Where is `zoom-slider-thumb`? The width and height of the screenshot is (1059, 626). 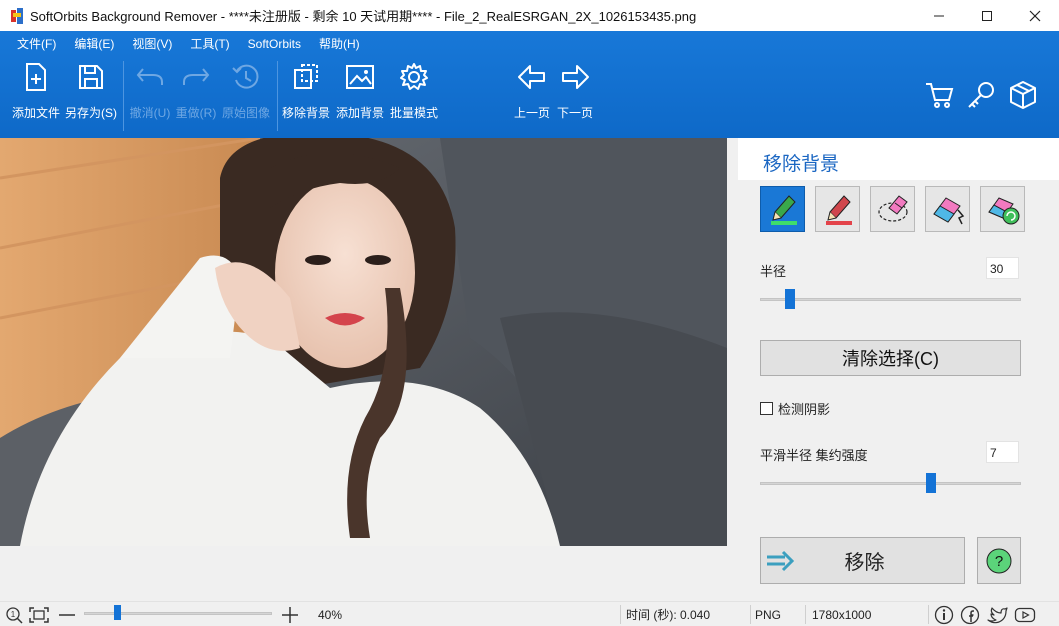 zoom-slider-thumb is located at coordinates (117, 612).